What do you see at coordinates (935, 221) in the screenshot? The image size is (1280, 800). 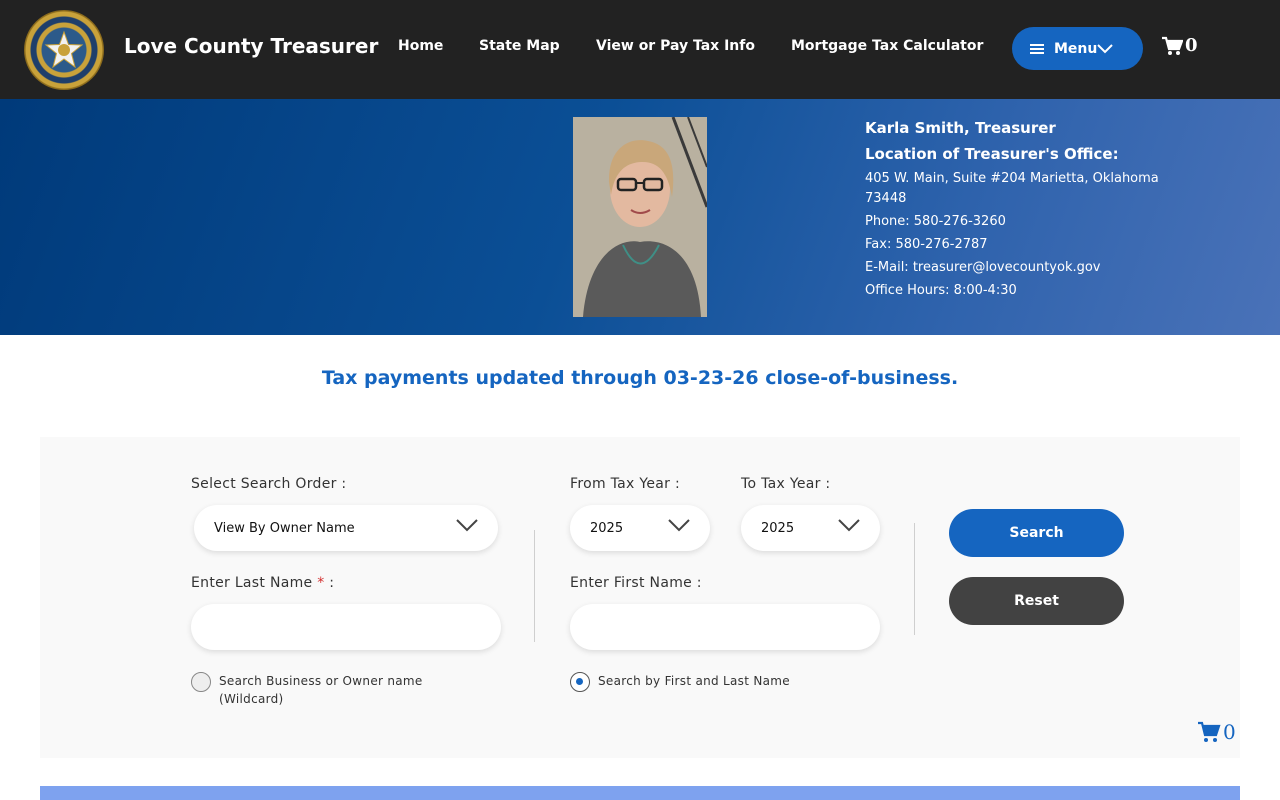 I see `office-phone: Phone: 580-276-3260` at bounding box center [935, 221].